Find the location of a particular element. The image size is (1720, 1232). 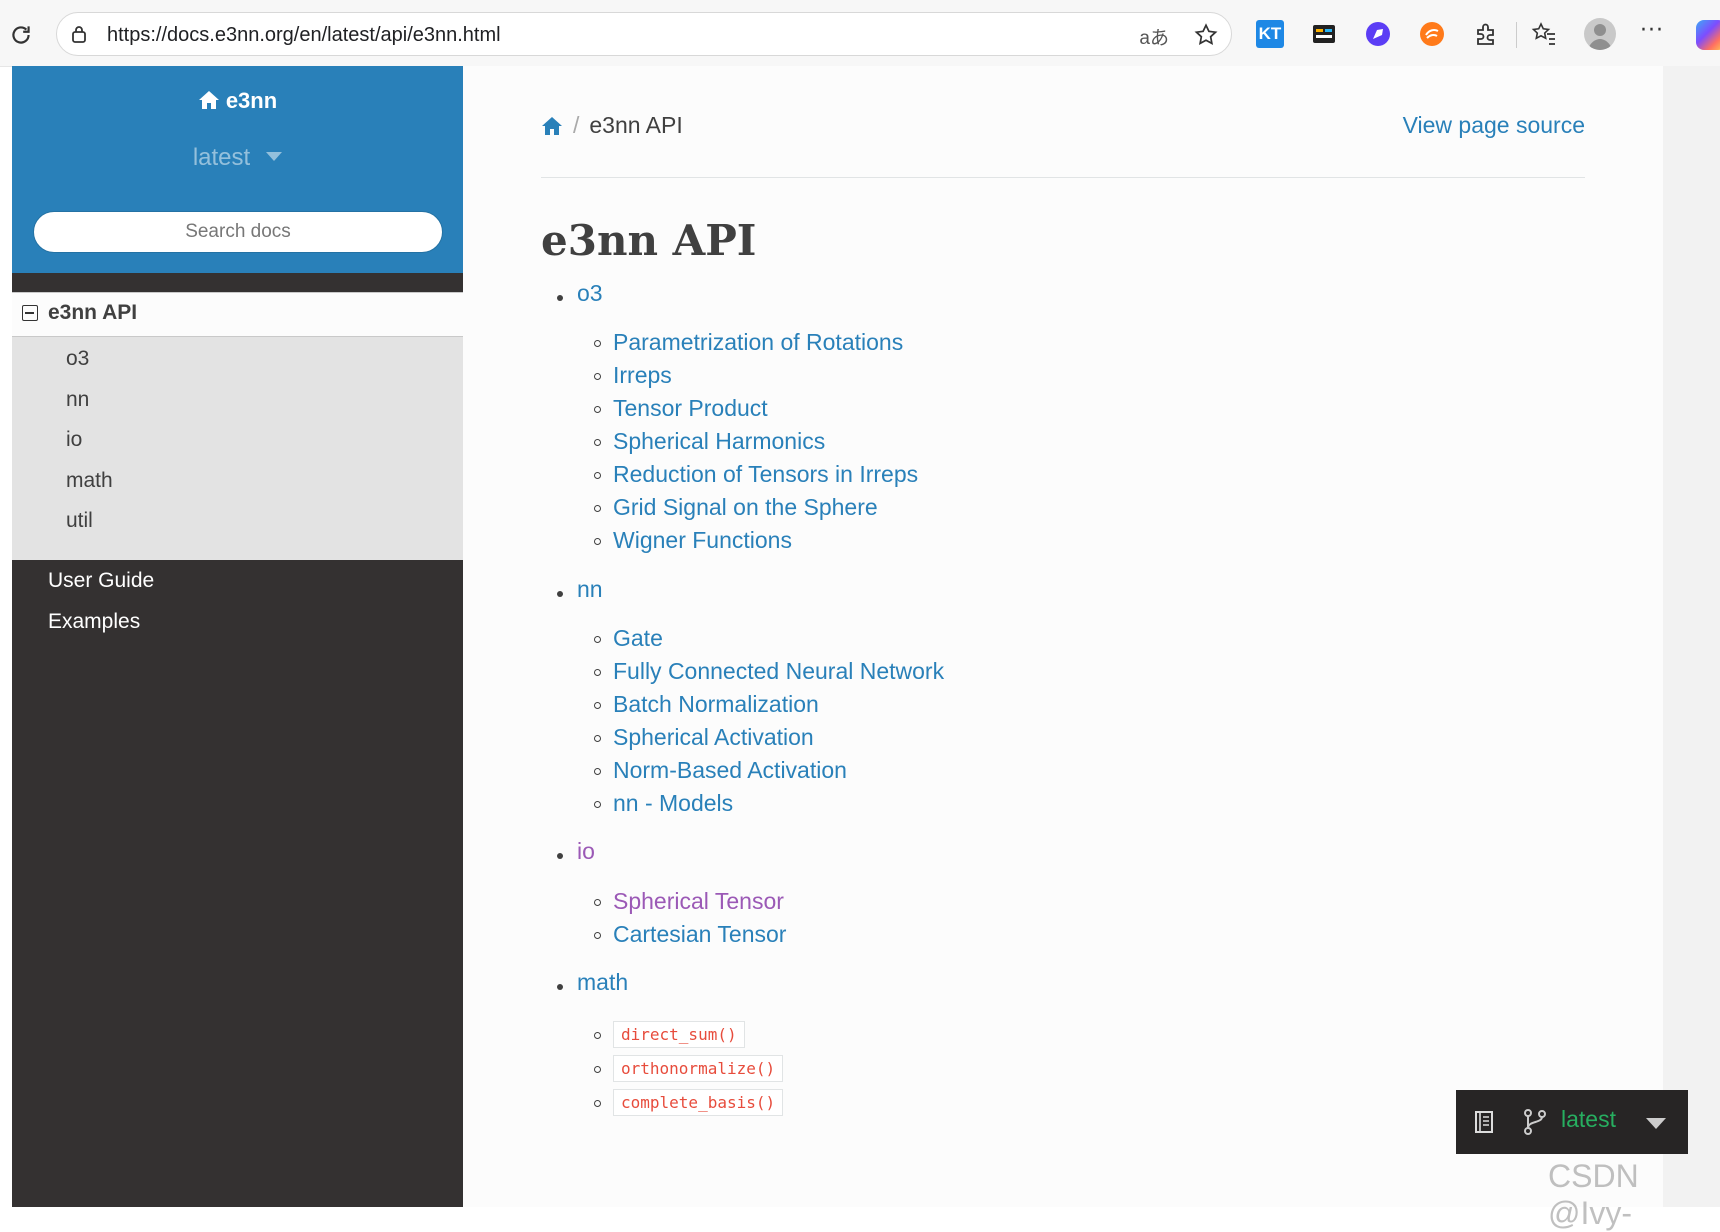

page-title: e3nn API is located at coordinates (649, 240).